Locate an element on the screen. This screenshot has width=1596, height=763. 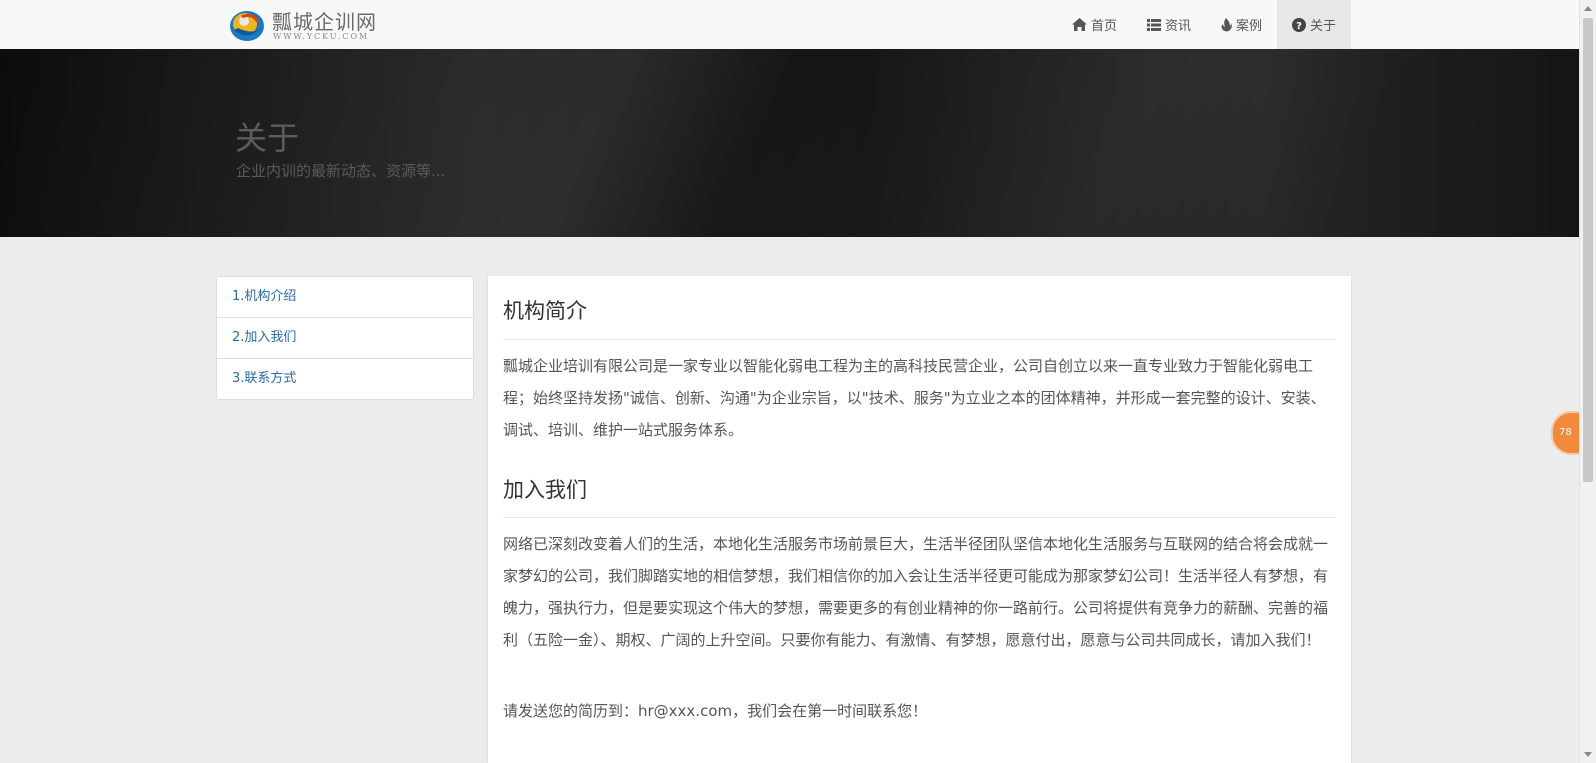
scroll-down-icon is located at coordinates (1588, 754).